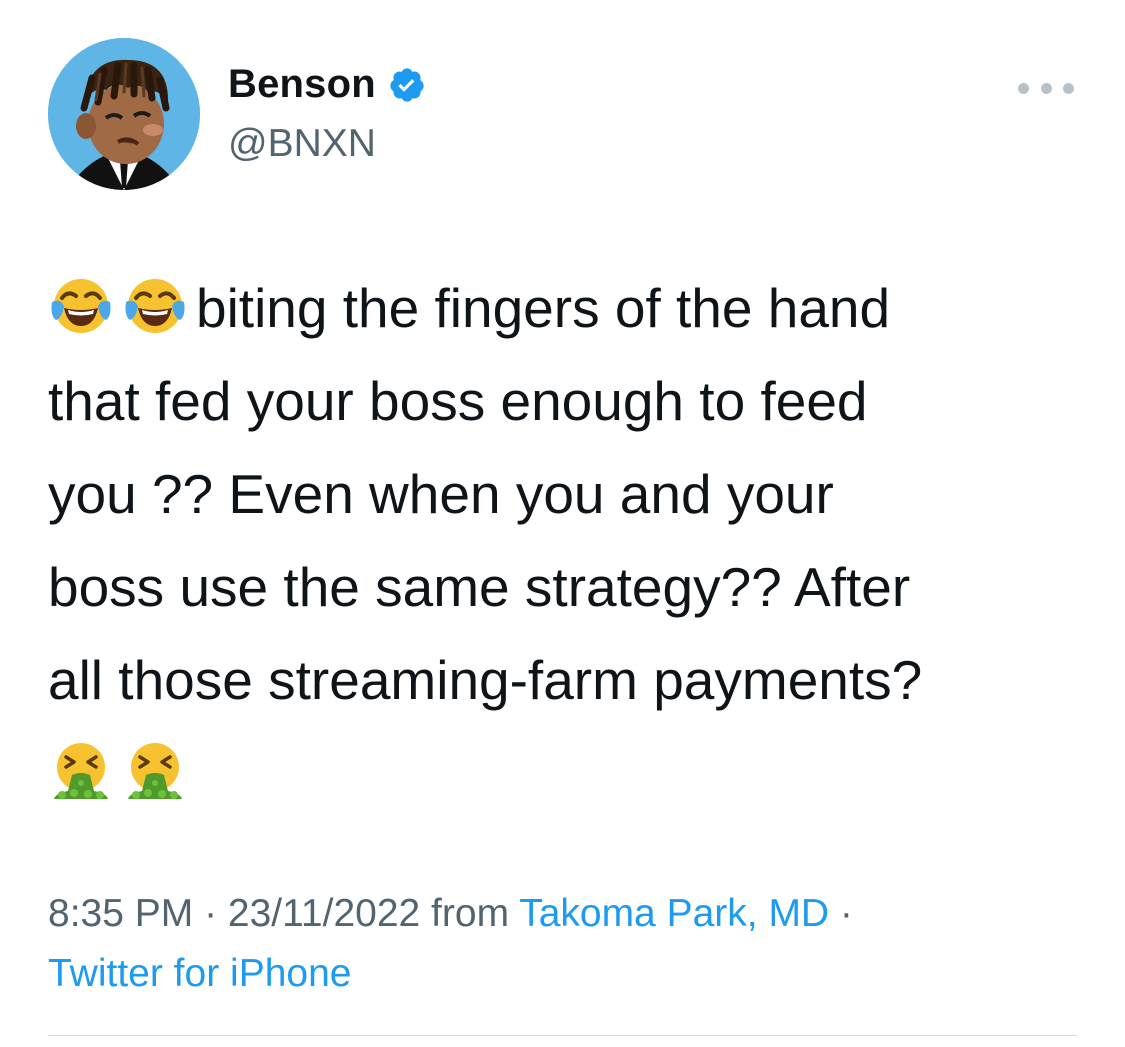 The width and height of the screenshot is (1125, 1047). Describe the element at coordinates (124, 114) in the screenshot. I see `avatar` at that location.